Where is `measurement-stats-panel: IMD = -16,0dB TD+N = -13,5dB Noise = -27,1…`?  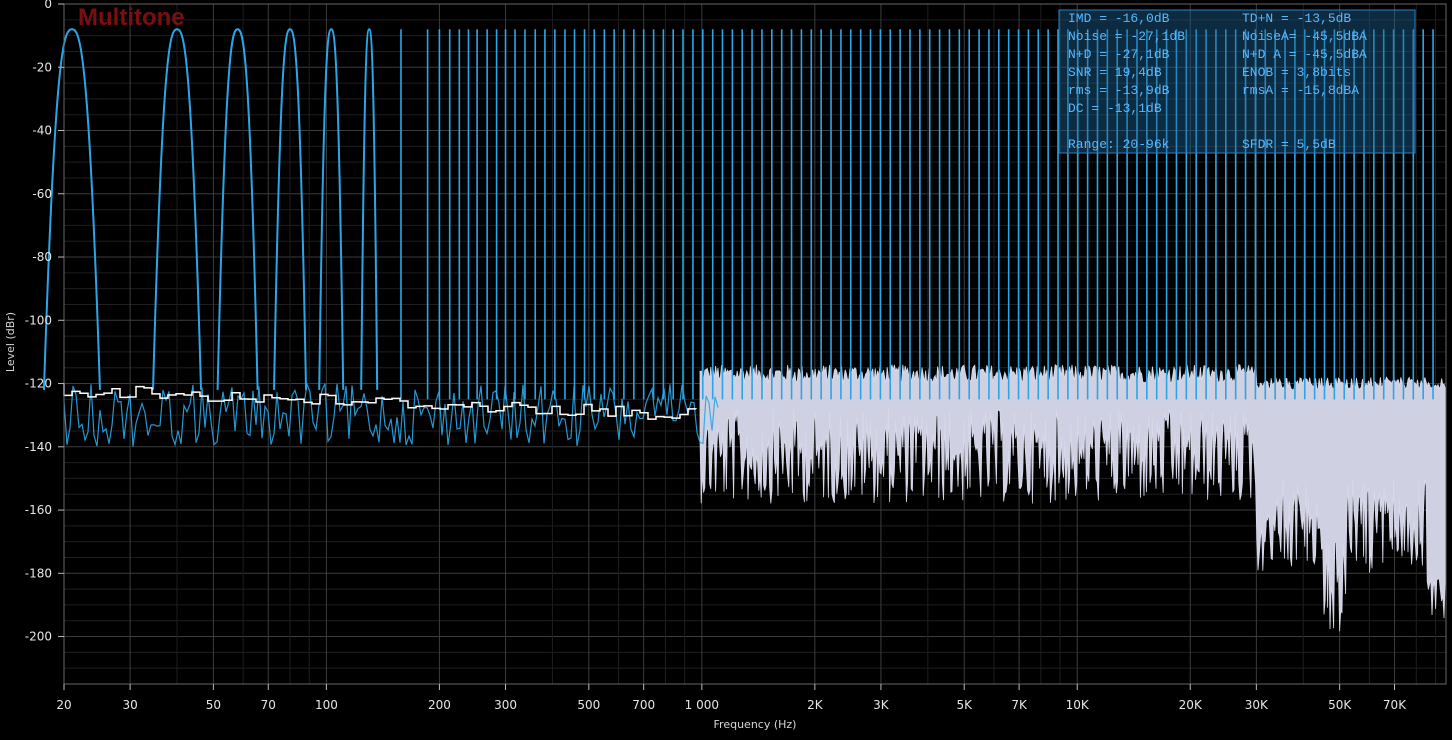
measurement-stats-panel: IMD = -16,0dB TD+N = -13,5dB Noise = -27,1… is located at coordinates (1237, 81).